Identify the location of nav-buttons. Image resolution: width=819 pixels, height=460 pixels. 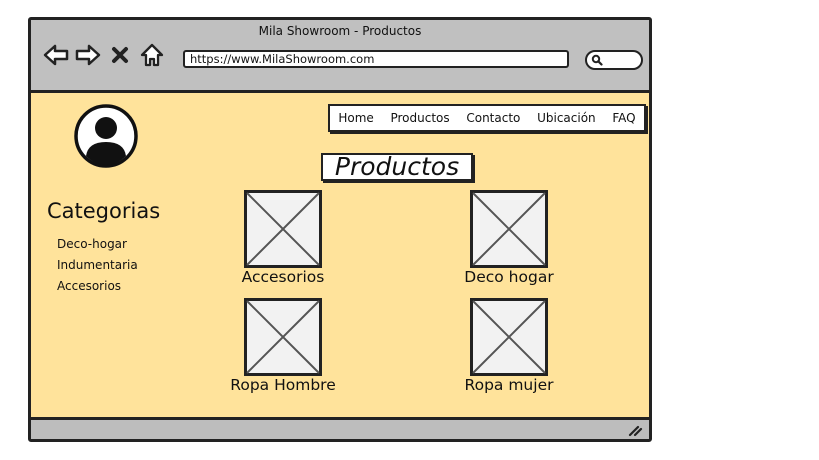
(104, 55).